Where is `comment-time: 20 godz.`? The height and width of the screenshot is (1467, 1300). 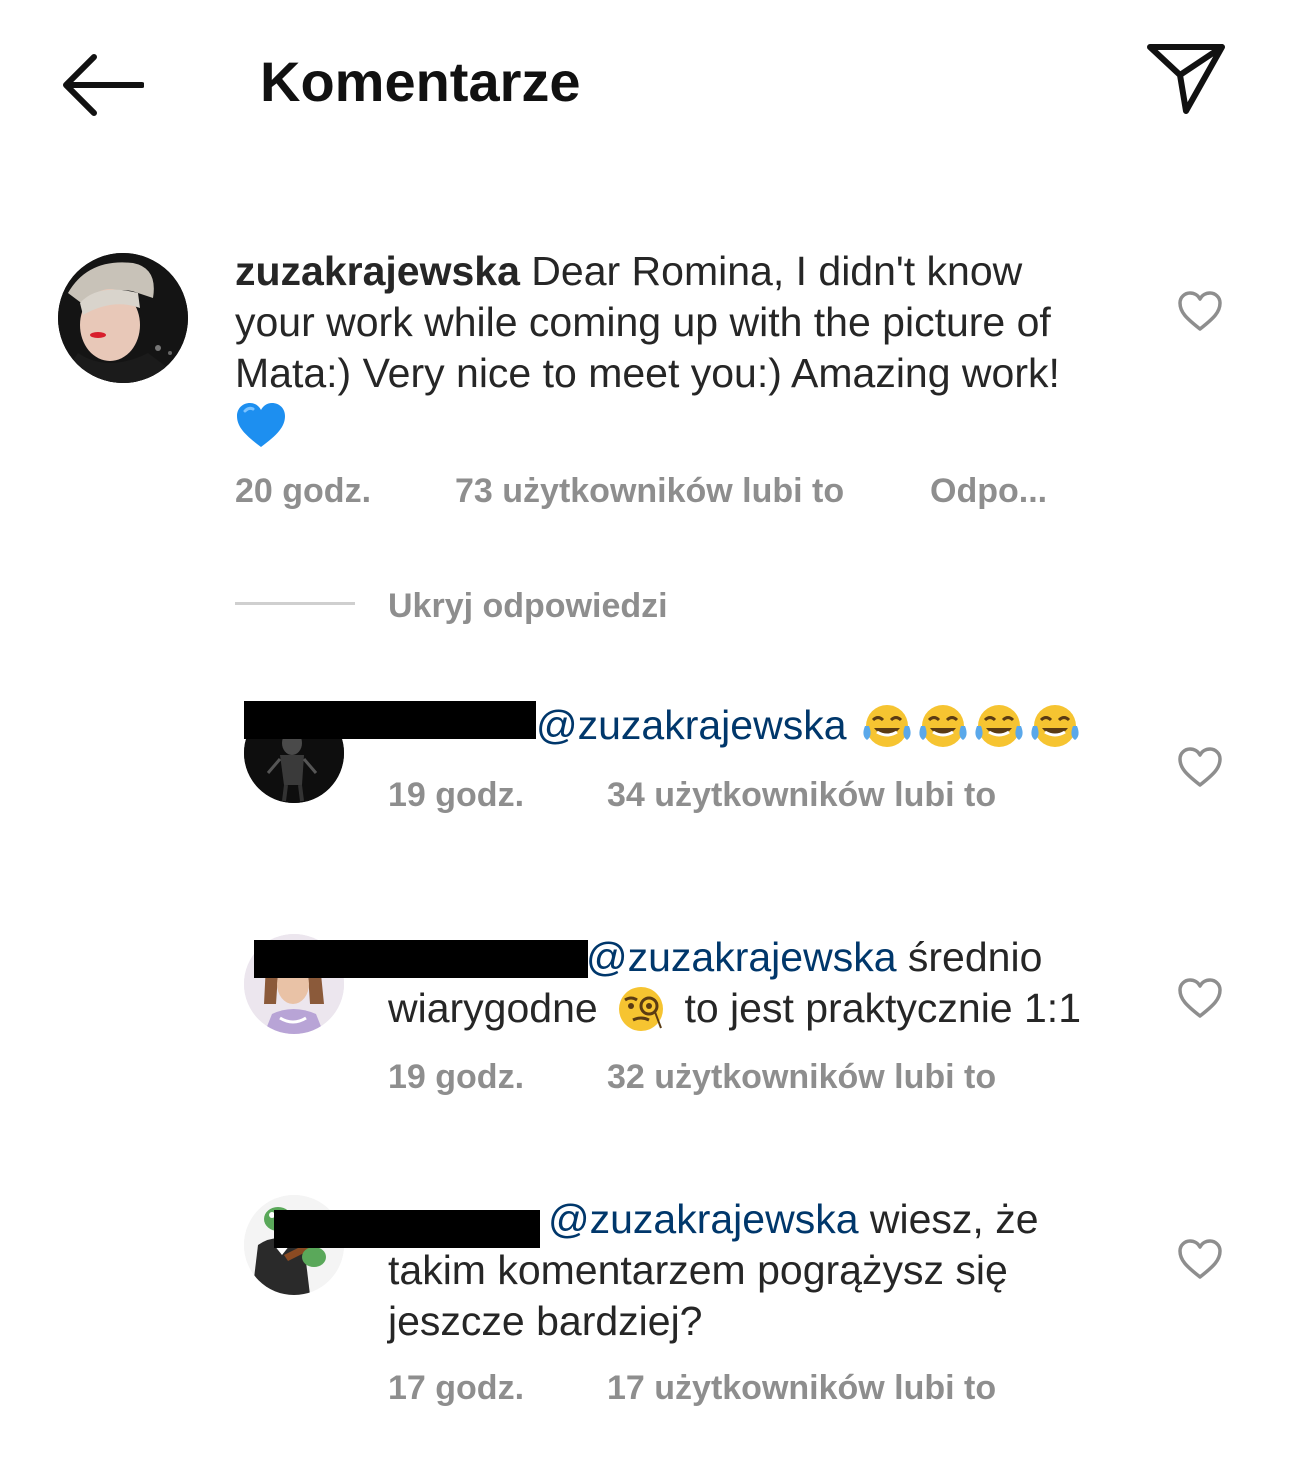 comment-time: 20 godz. is located at coordinates (303, 491).